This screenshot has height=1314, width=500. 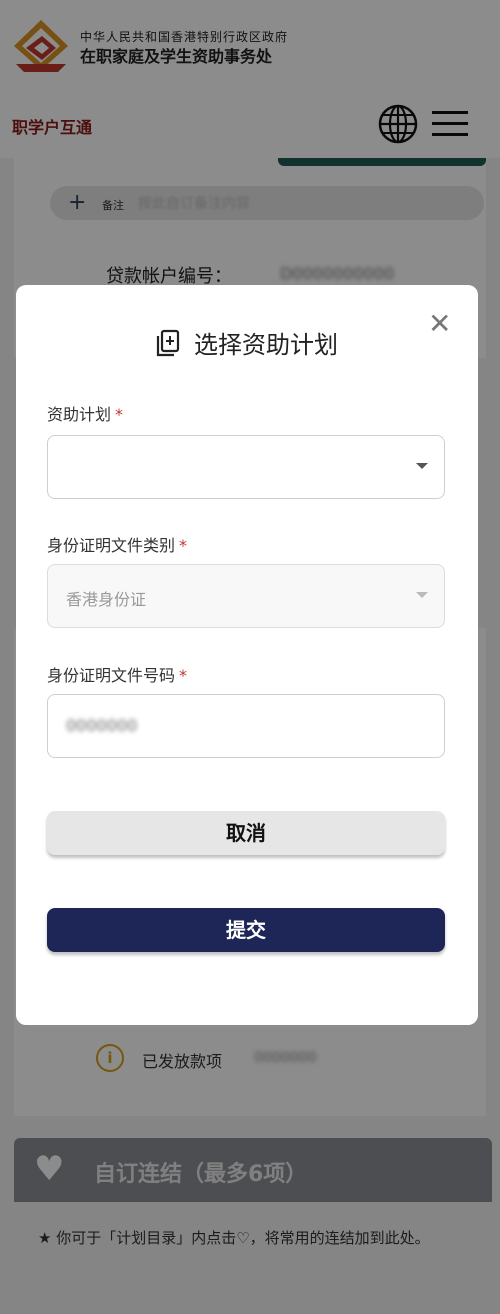 I want to click on id-number-input: 0000000, so click(x=246, y=726).